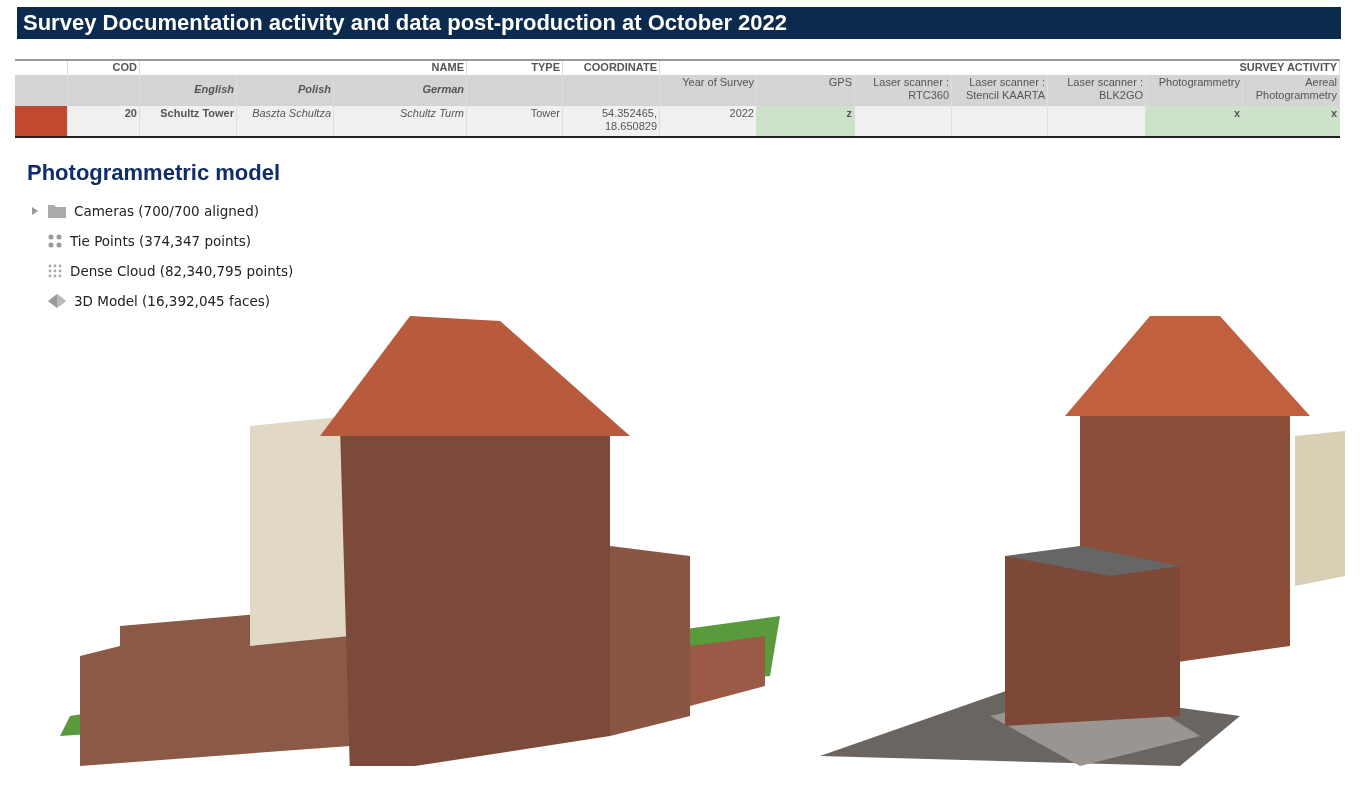 This screenshot has width=1361, height=800. I want to click on folder-icon, so click(57, 211).